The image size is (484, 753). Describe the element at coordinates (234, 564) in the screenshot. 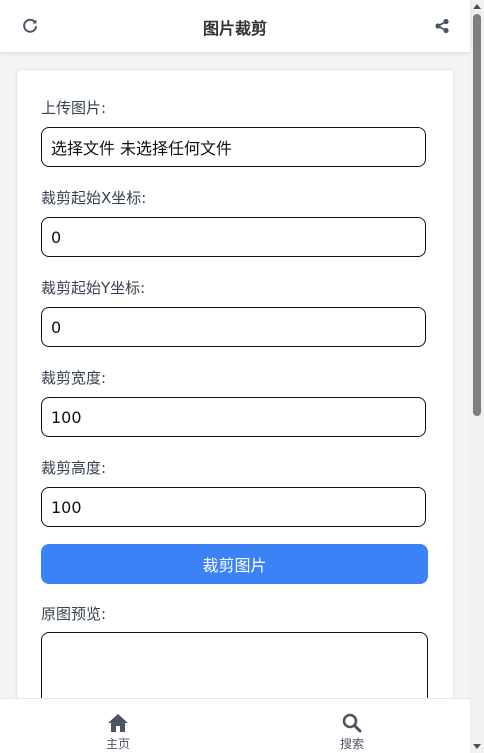

I see `crop-image-button: 裁剪图片` at that location.